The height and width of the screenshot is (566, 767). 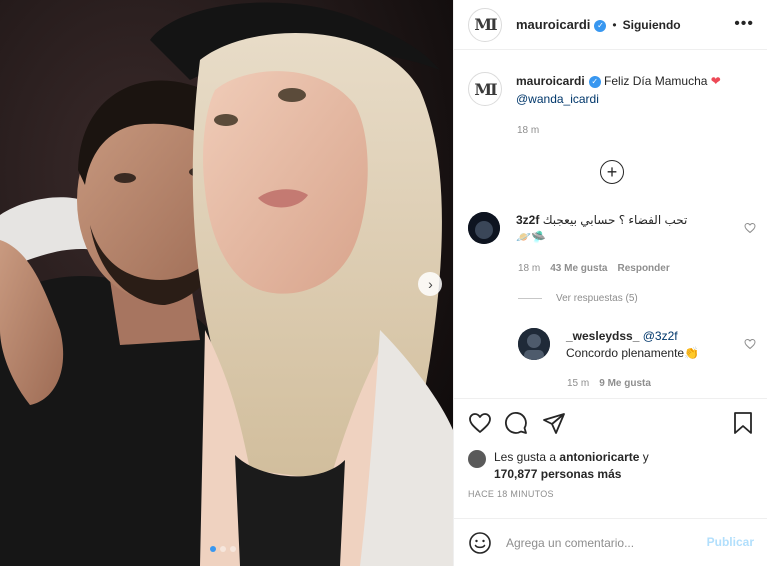 What do you see at coordinates (550, 81) in the screenshot?
I see `caption-username: mauroicardi` at bounding box center [550, 81].